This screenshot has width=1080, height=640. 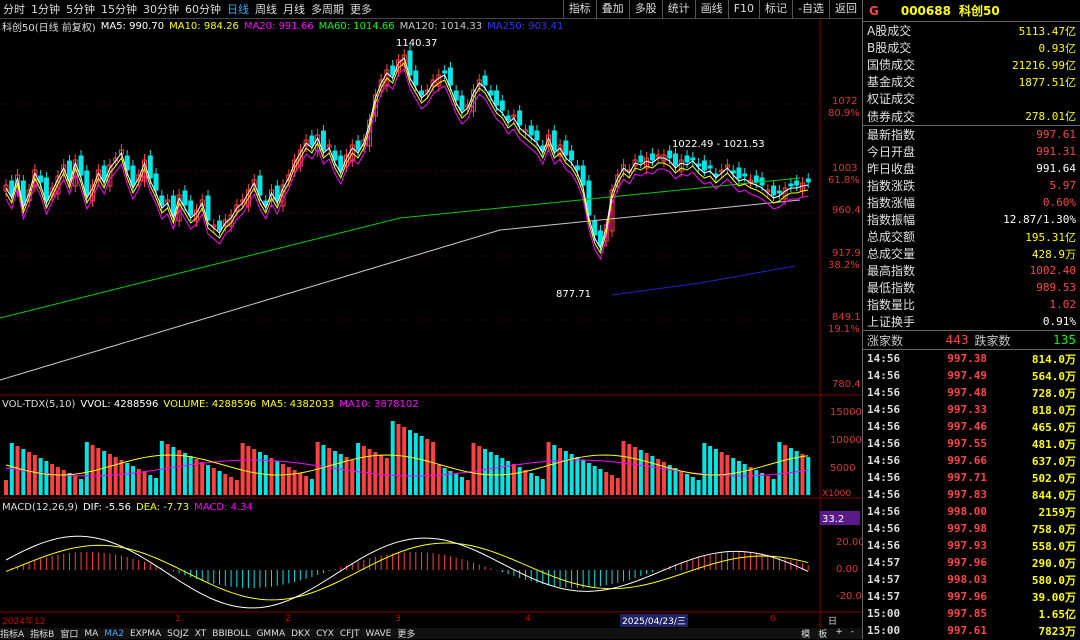 I want to click on indicator-tab-7: XT, so click(x=201, y=634).